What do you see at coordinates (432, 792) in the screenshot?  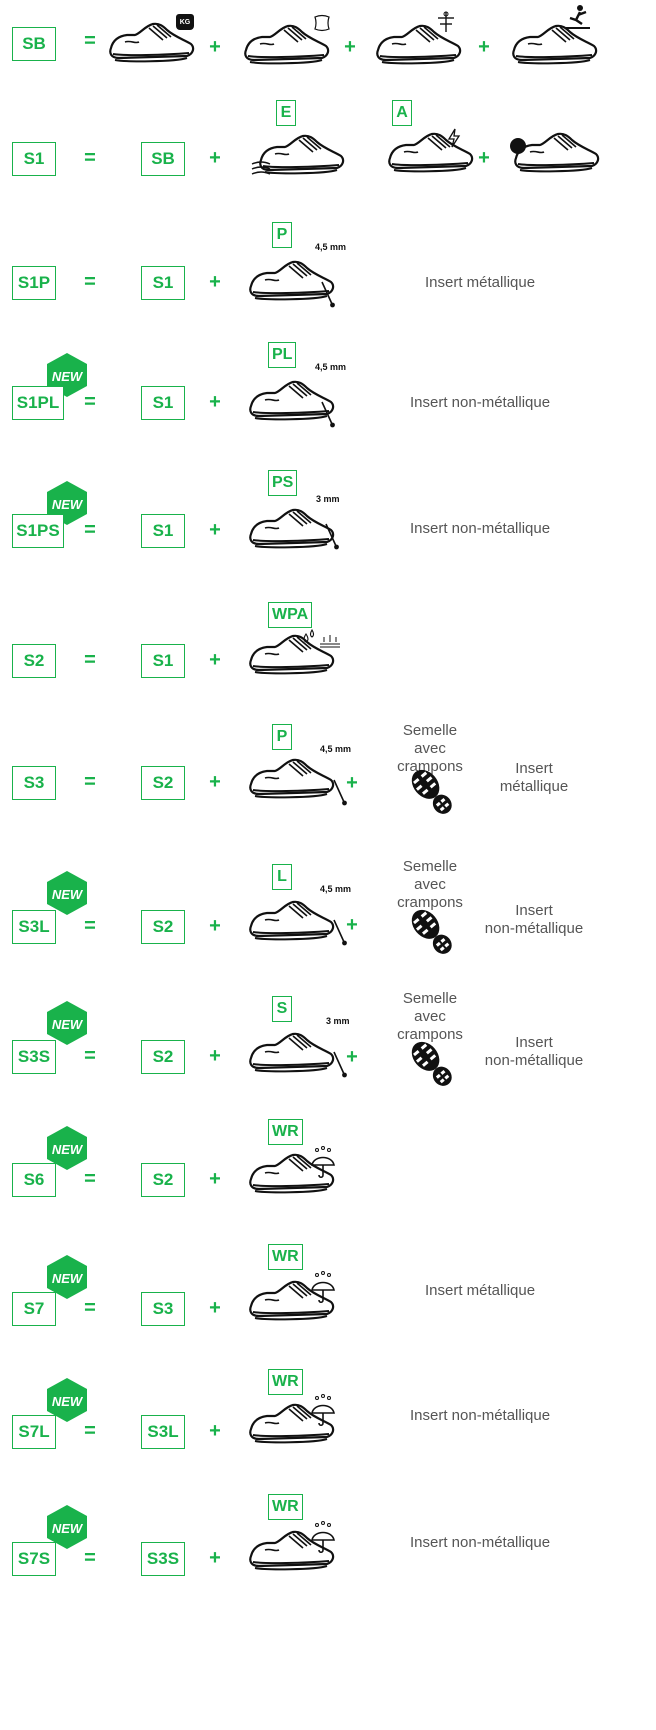 I see `cleated-sole-icon` at bounding box center [432, 792].